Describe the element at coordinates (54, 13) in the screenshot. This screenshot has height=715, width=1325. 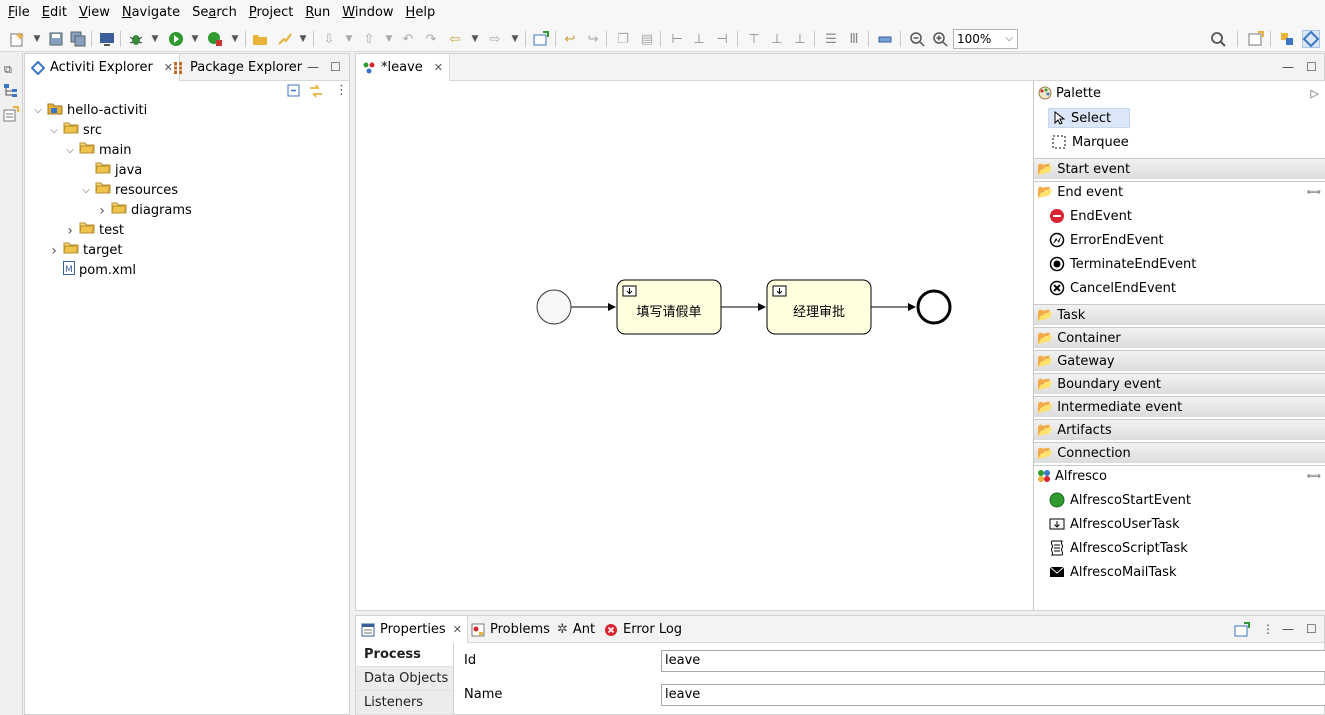
I see `menu-edit: Edit` at that location.